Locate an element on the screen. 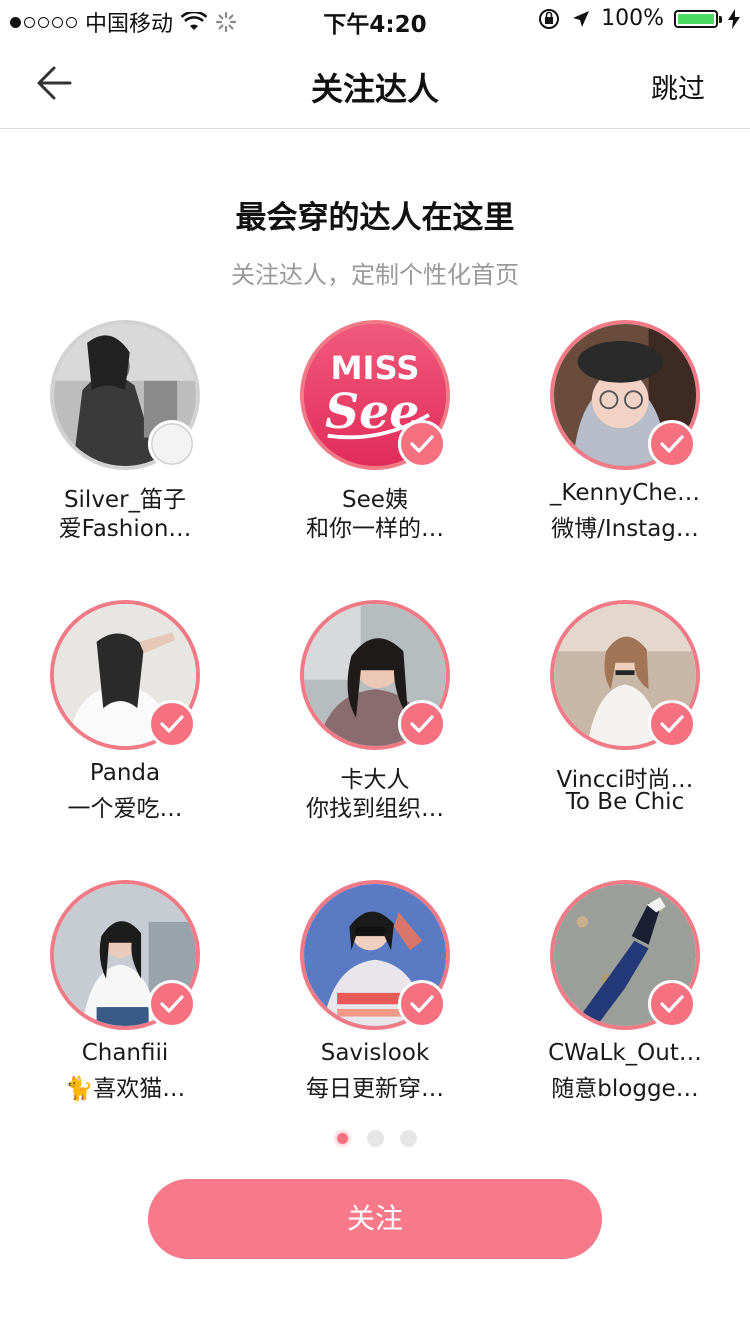  follow-button: 关注 is located at coordinates (375, 1219).